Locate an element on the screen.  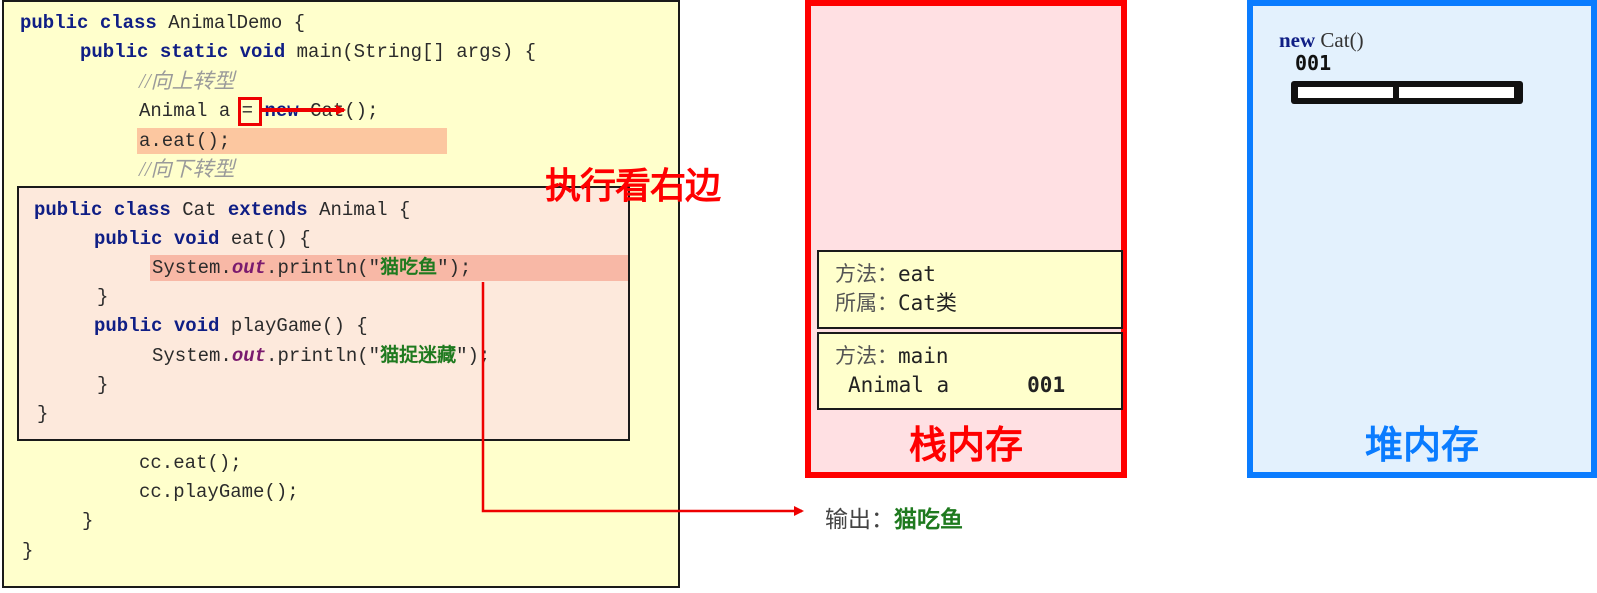
heap-object-label: new Cat() is located at coordinates (1321, 40).